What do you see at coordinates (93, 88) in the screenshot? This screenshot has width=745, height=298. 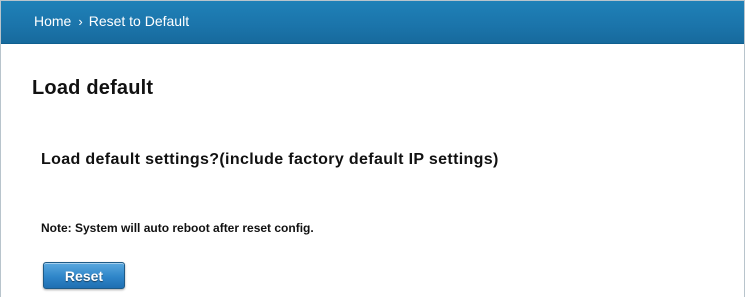 I see `page-title: Load default` at bounding box center [93, 88].